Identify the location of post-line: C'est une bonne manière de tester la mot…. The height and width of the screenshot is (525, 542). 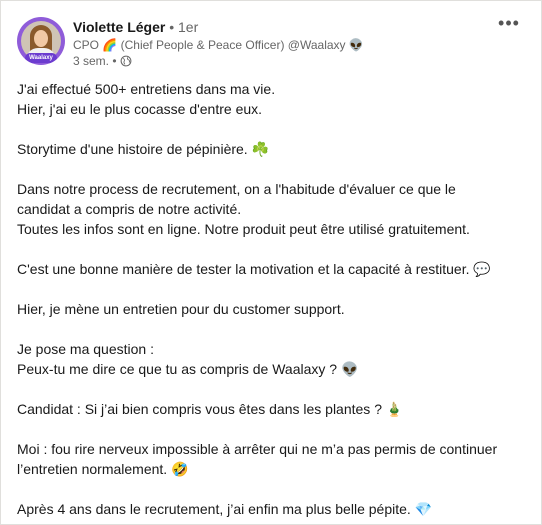
(254, 269).